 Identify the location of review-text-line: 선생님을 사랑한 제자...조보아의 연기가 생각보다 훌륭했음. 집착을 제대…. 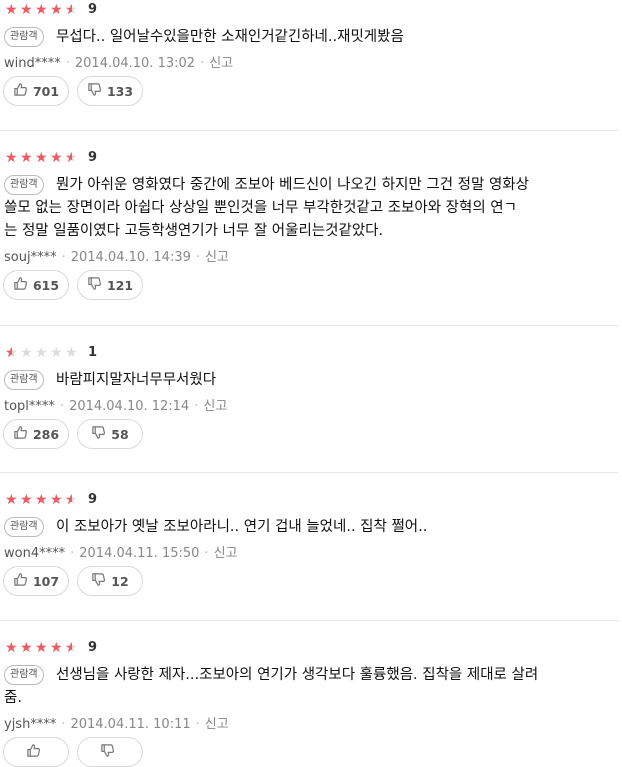
(297, 675).